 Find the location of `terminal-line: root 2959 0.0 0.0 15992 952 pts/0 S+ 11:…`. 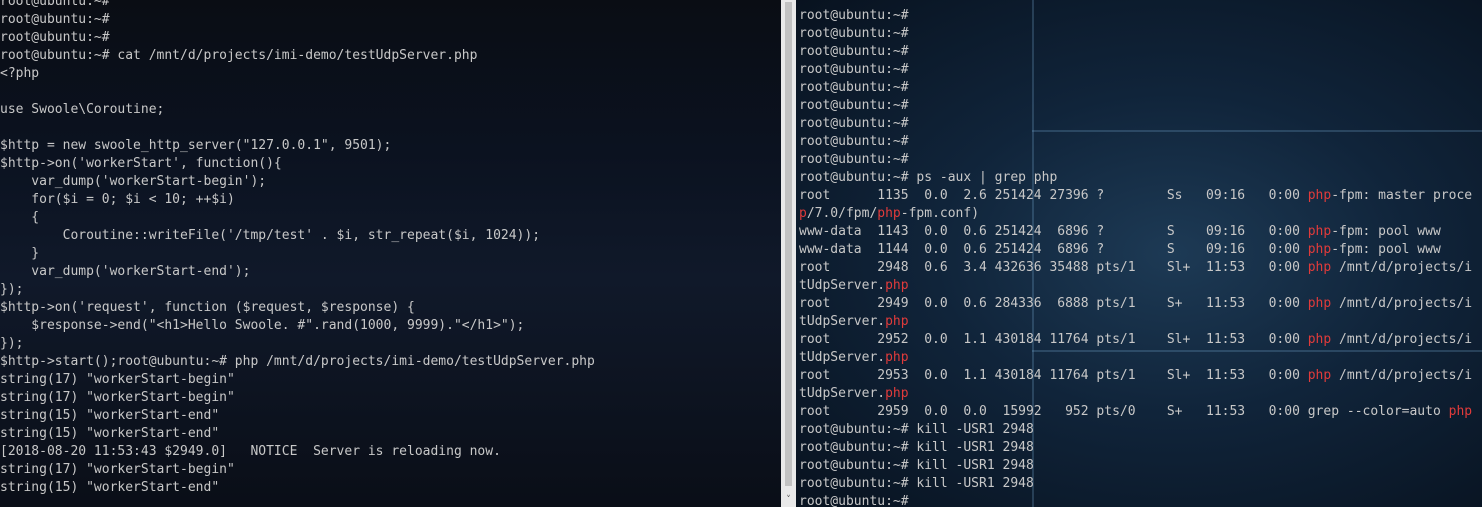

terminal-line: root 2959 0.0 0.0 15992 952 pts/0 S+ 11:… is located at coordinates (1135, 412).